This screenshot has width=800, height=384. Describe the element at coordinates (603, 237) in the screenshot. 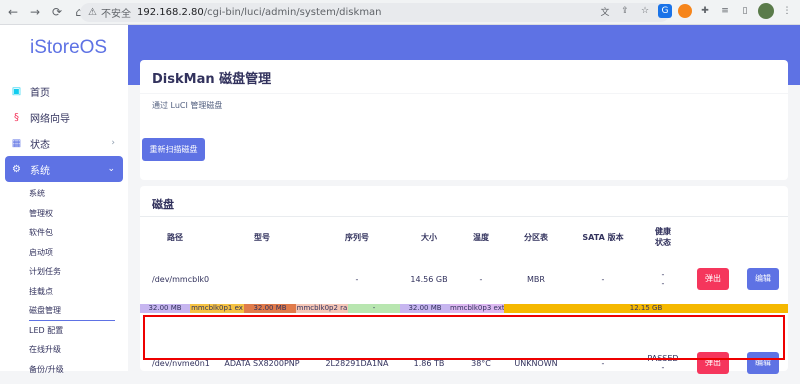

I see `column-header: SATA 版本` at that location.